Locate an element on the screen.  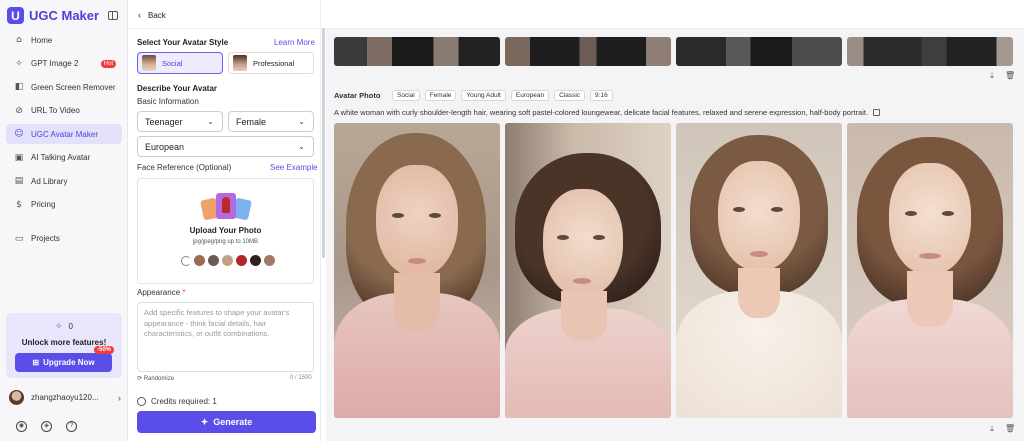
basic-info-label: Basic Information is located at coordinates (168, 101).